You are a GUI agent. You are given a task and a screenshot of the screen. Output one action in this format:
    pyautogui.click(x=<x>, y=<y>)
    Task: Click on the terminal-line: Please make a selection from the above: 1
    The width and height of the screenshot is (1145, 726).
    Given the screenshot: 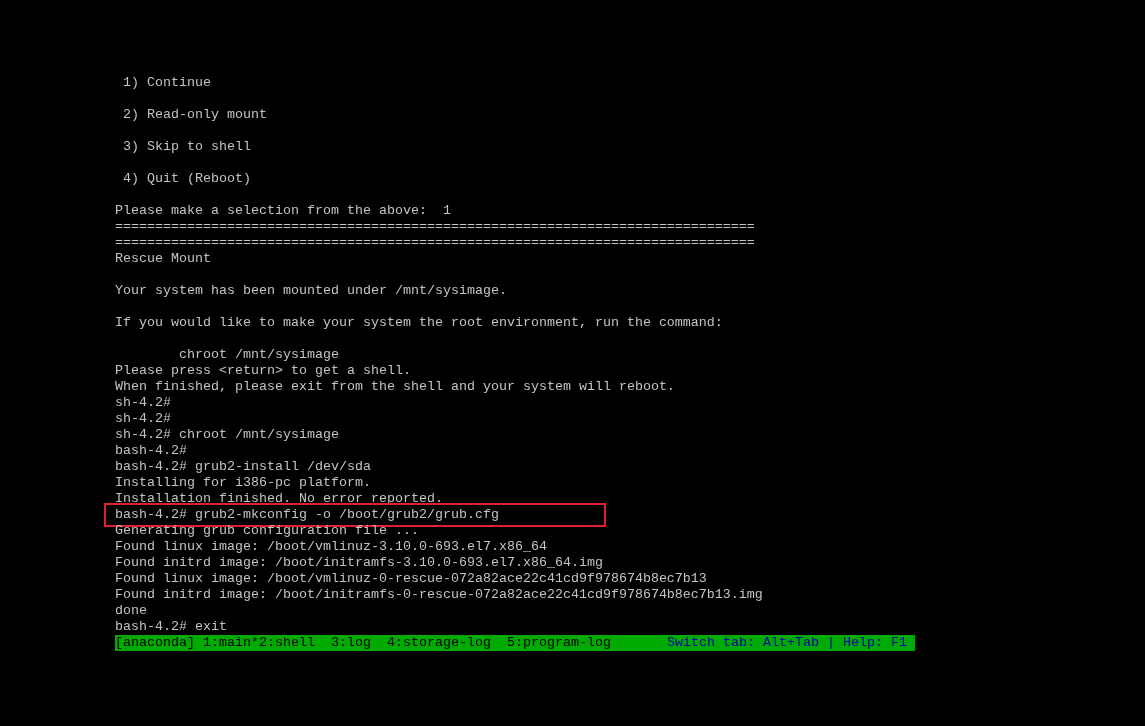 What is the action you would take?
    pyautogui.click(x=283, y=210)
    